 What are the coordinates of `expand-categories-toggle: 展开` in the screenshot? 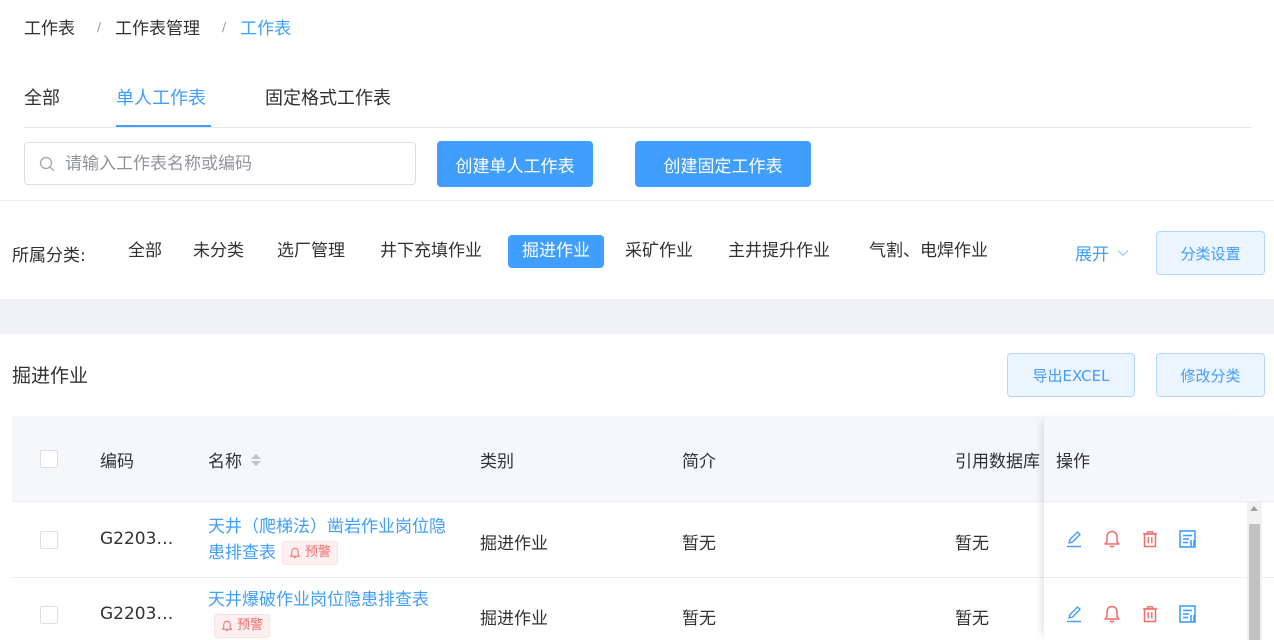 It's located at (1102, 252).